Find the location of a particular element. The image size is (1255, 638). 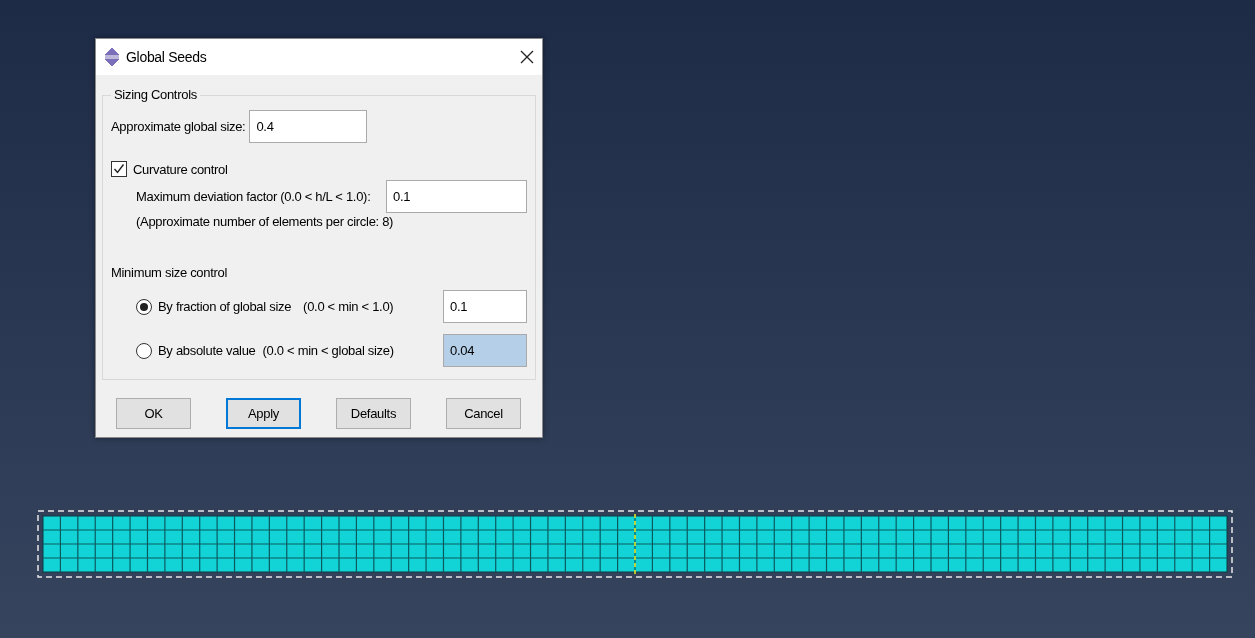

dialog-button: Apply is located at coordinates (263, 413).